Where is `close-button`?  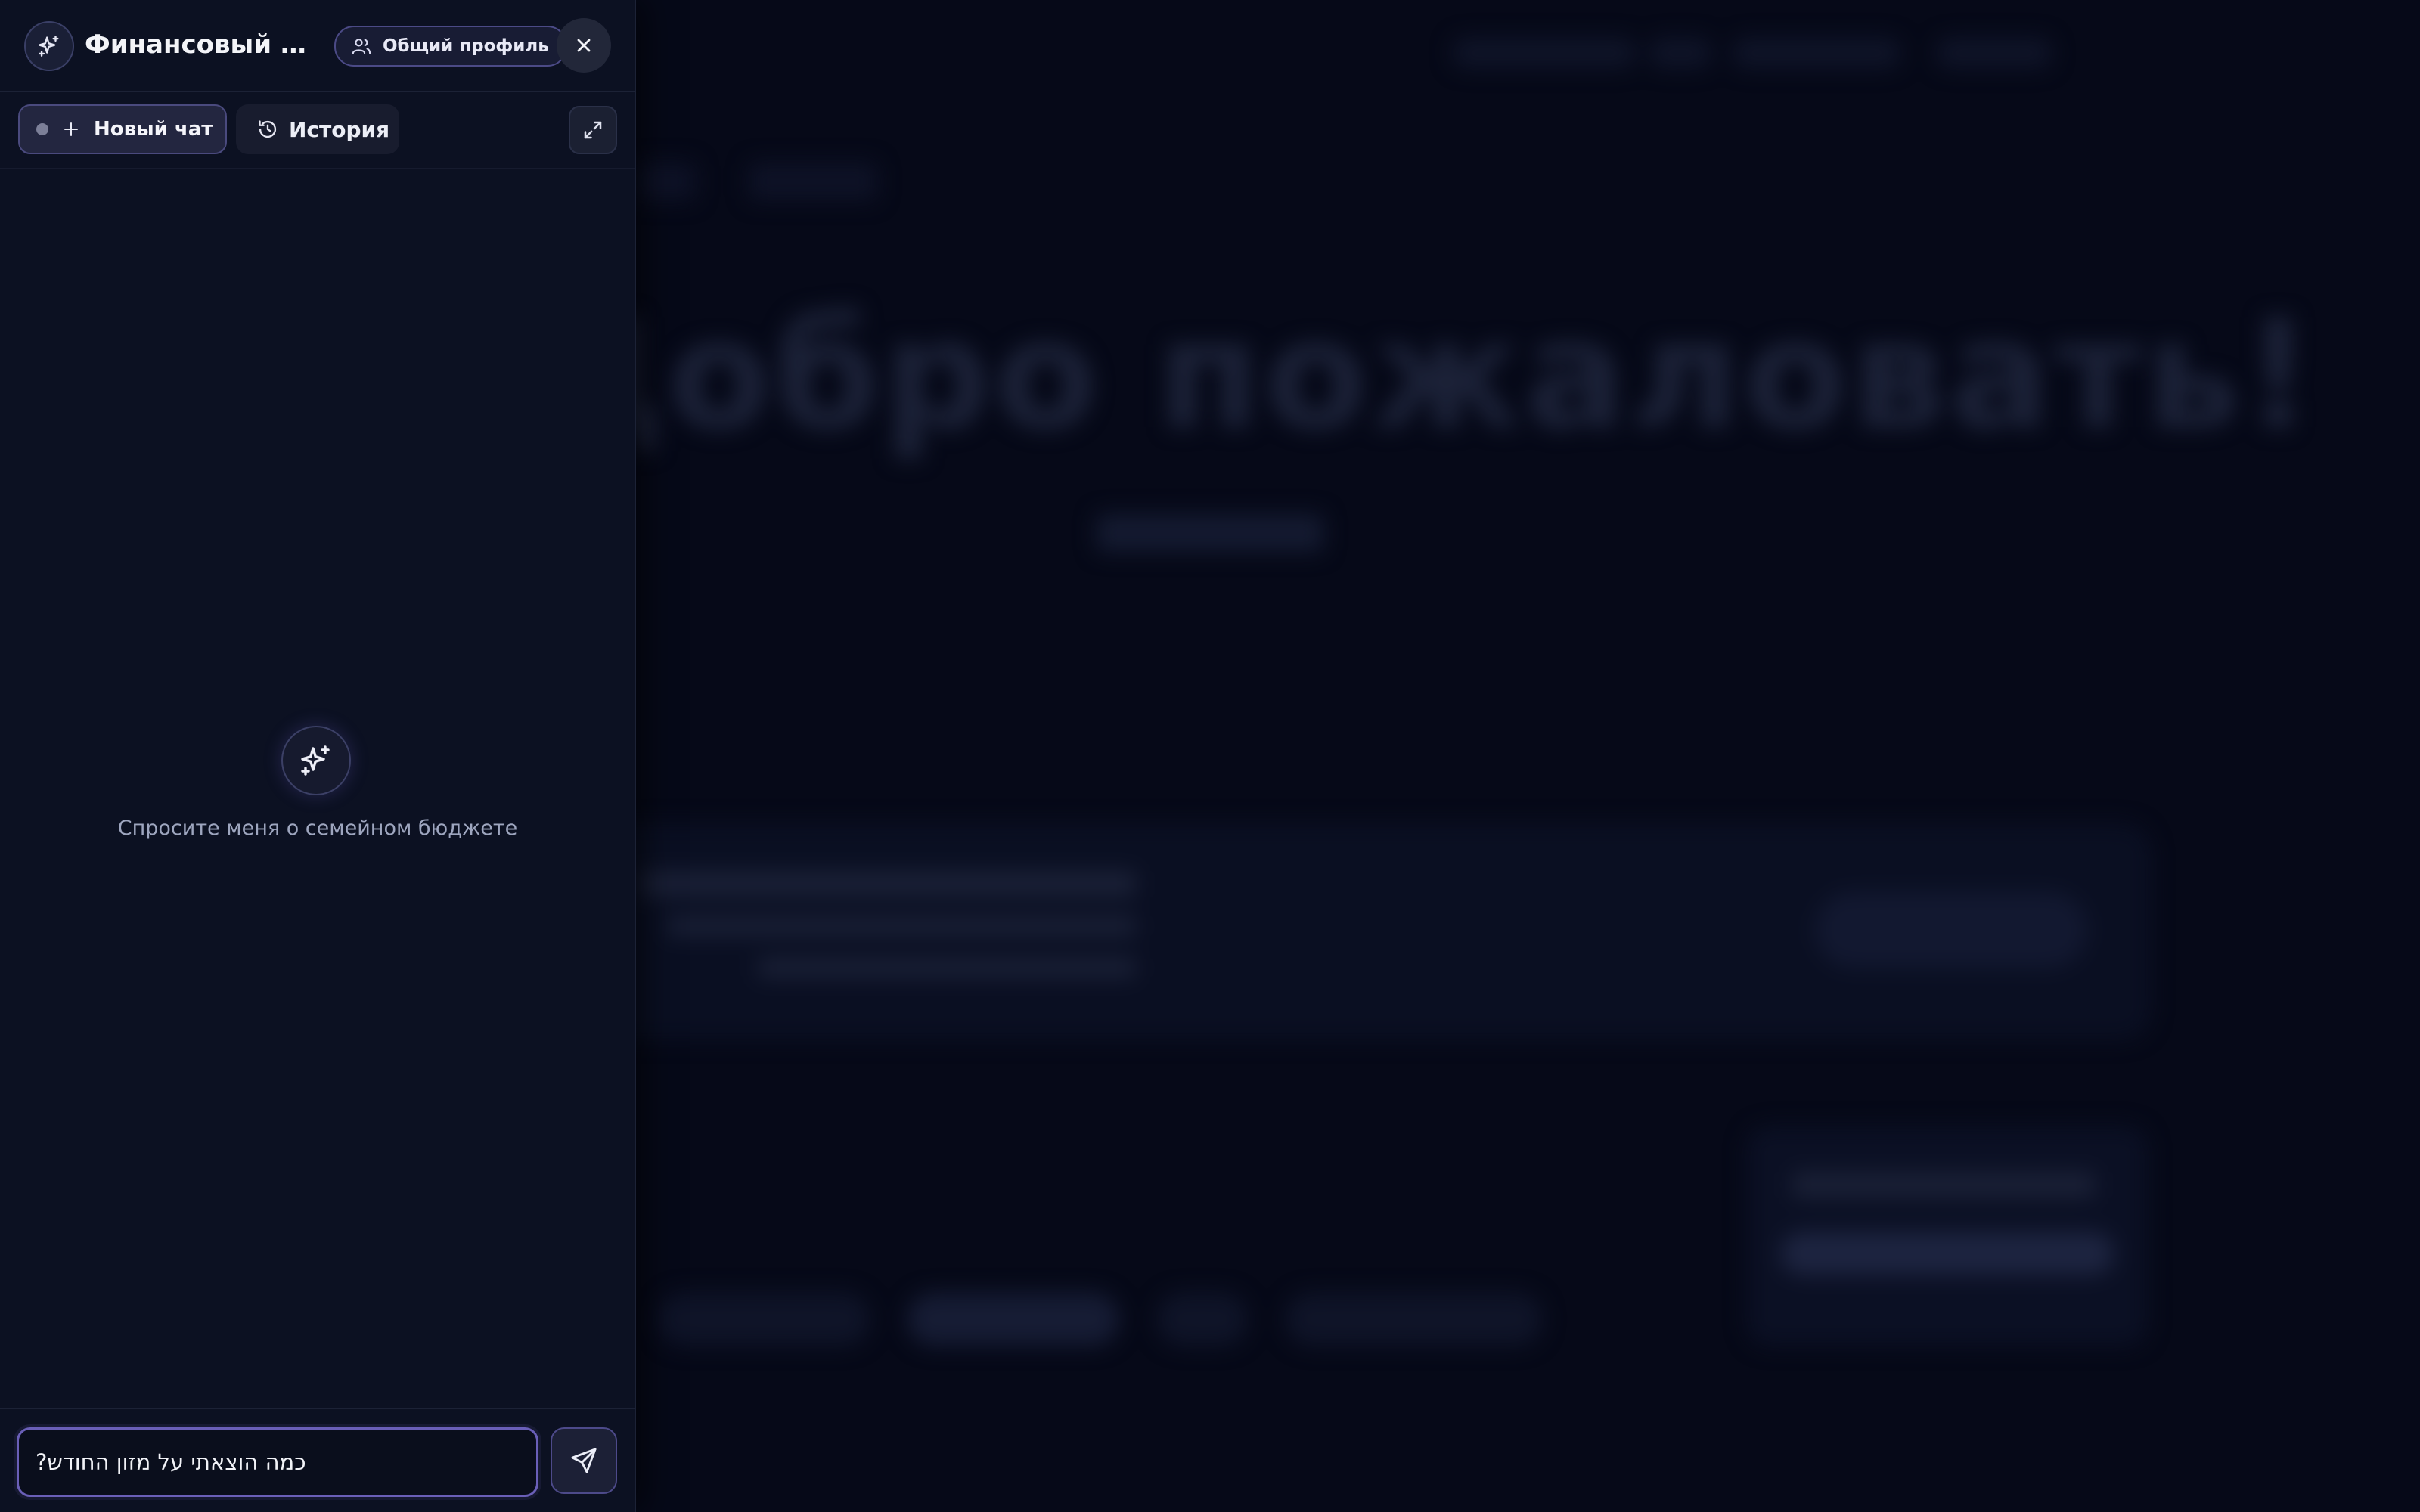
close-button is located at coordinates (584, 46).